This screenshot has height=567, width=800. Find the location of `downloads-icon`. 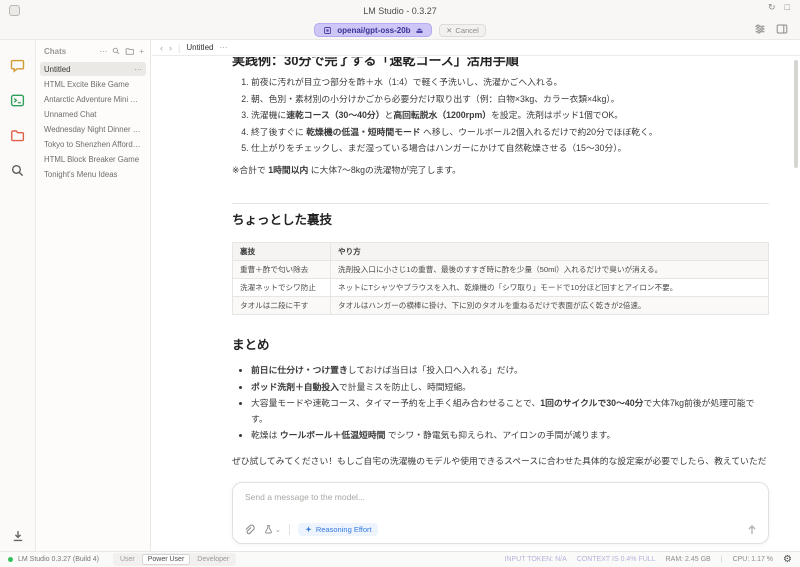

downloads-icon is located at coordinates (18, 536).